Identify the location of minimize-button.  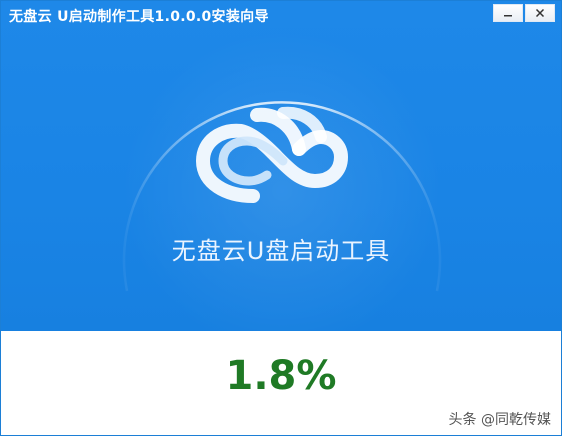
(508, 13).